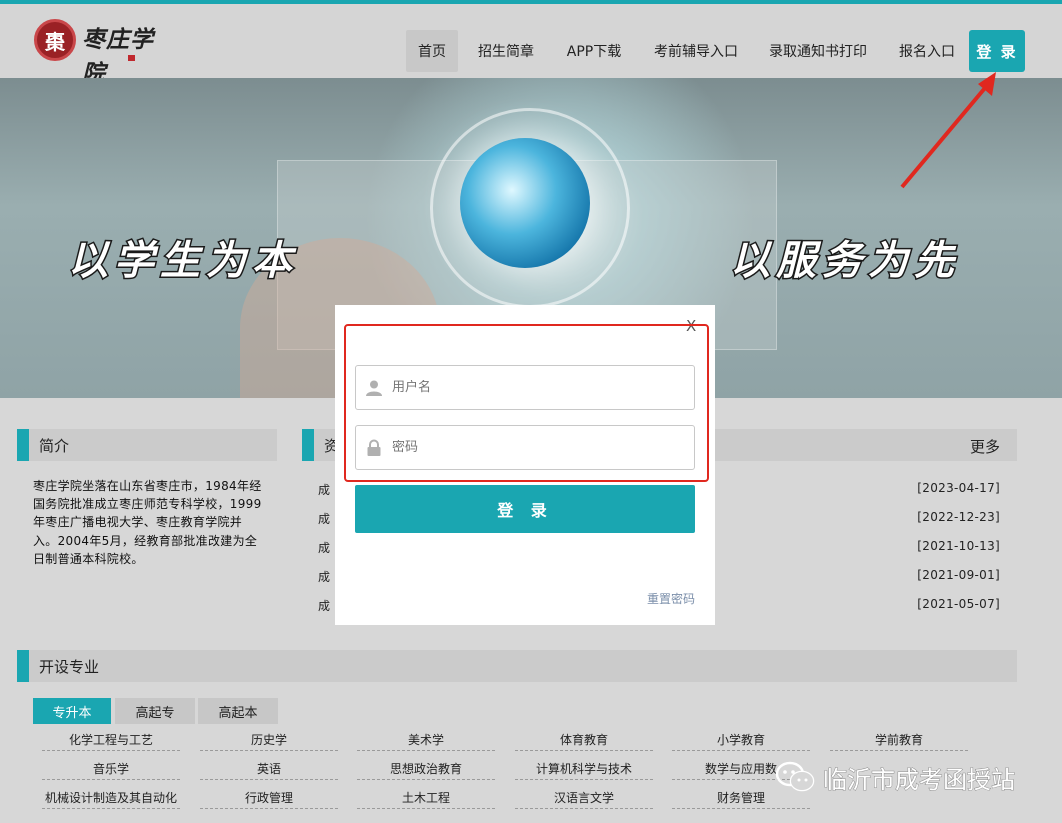 This screenshot has width=1062, height=823. I want to click on username-field, so click(525, 387).